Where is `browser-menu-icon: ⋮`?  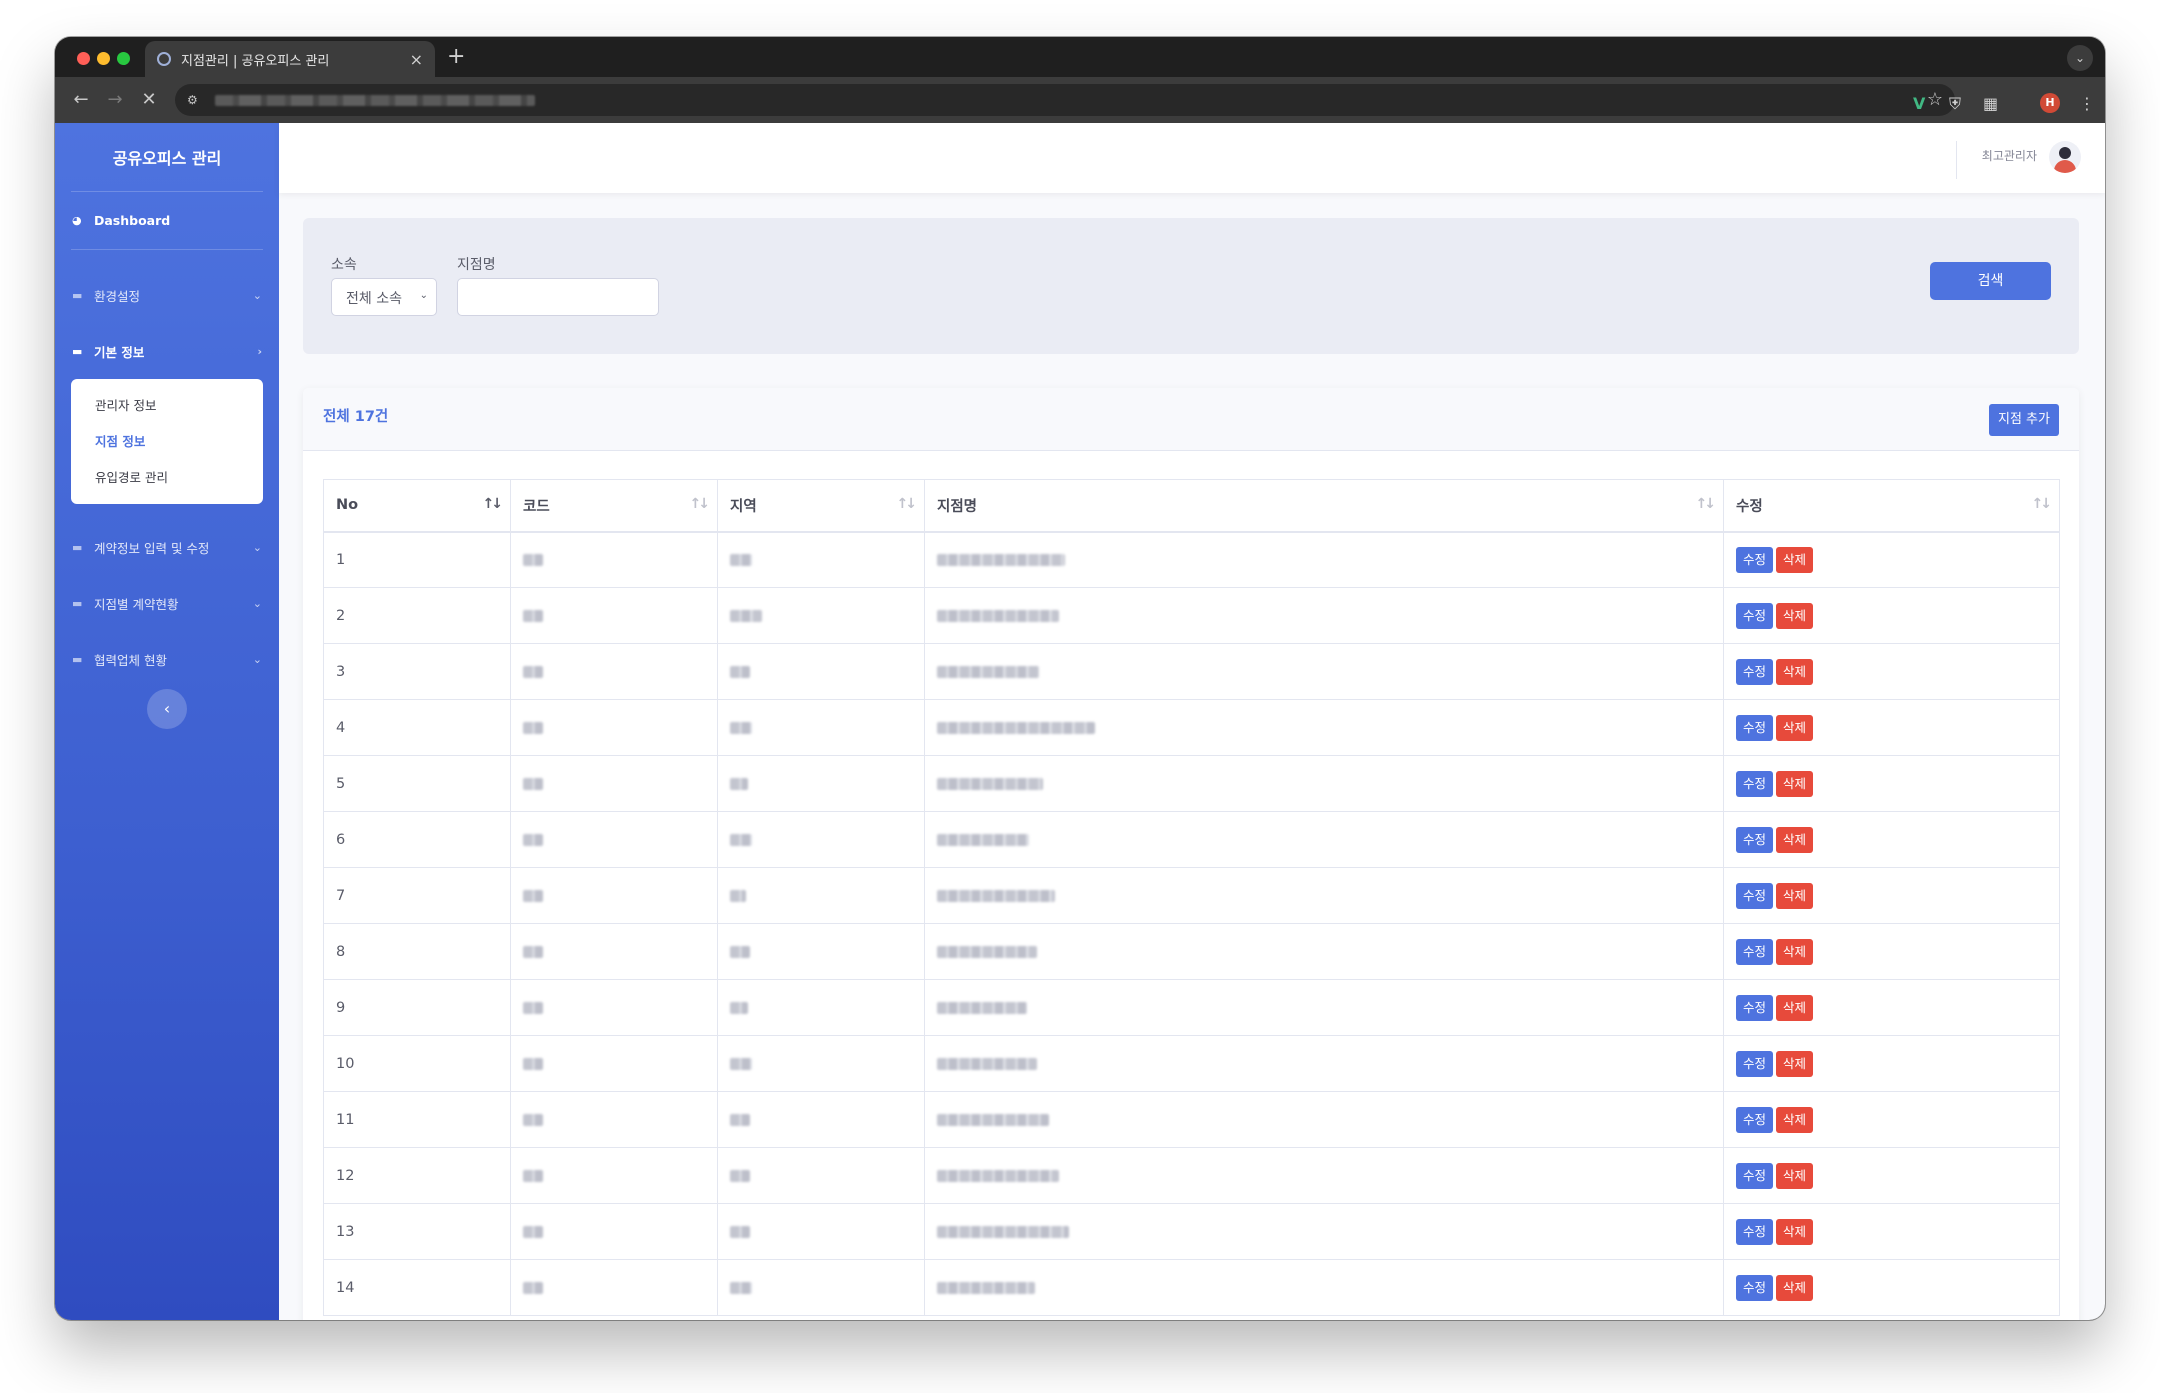 browser-menu-icon: ⋮ is located at coordinates (2087, 104).